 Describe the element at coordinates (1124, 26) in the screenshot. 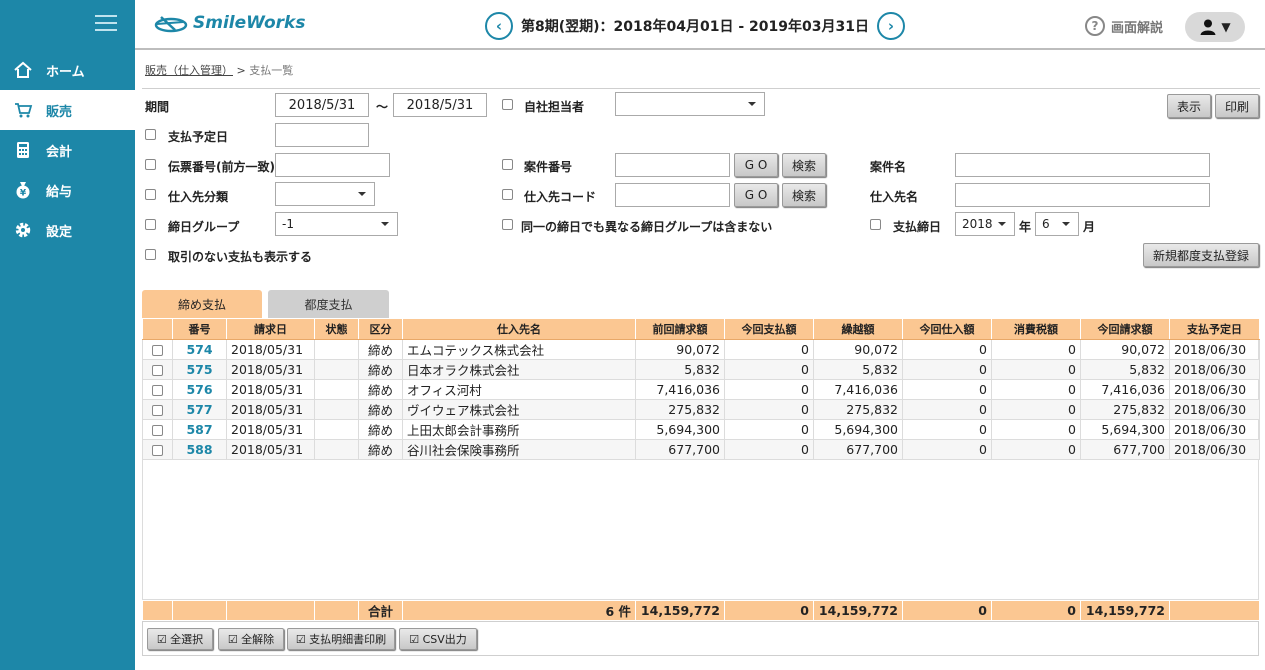

I see `help-link: ? 画面解説` at that location.